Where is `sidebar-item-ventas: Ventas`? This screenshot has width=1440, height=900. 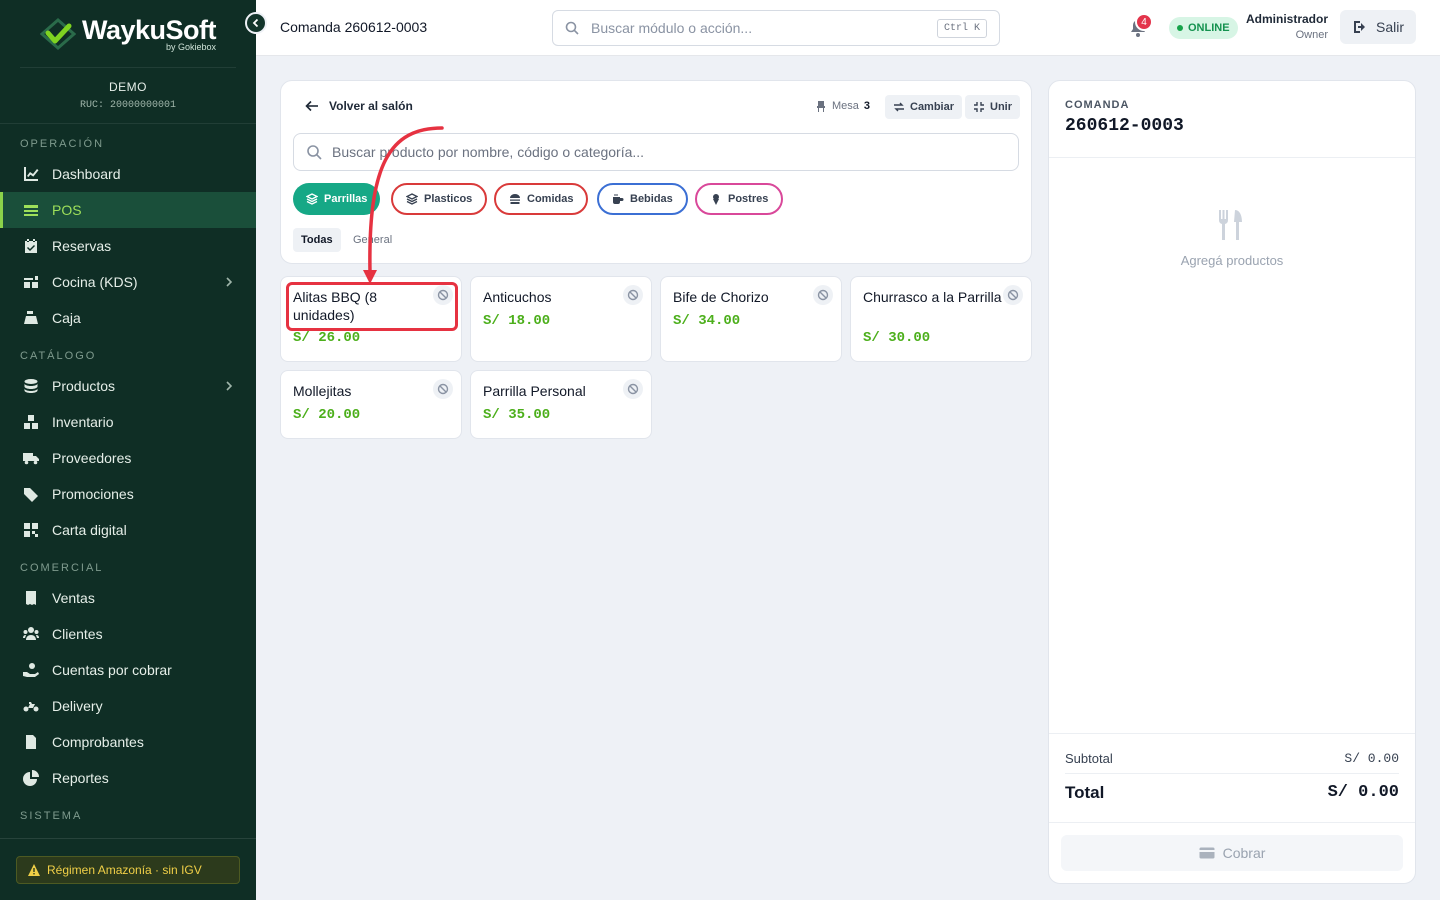
sidebar-item-ventas: Ventas is located at coordinates (128, 598).